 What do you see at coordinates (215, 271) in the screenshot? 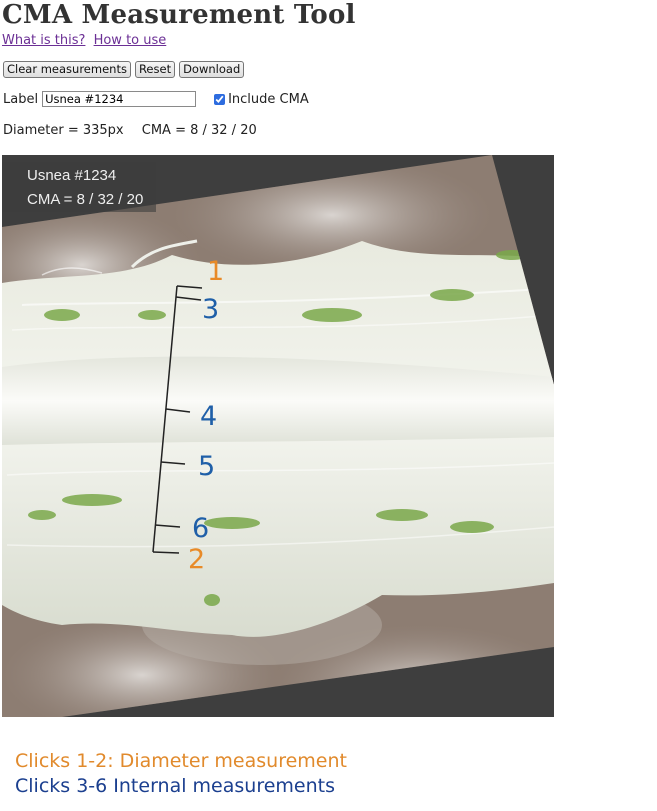
I see `marker-1: 1` at bounding box center [215, 271].